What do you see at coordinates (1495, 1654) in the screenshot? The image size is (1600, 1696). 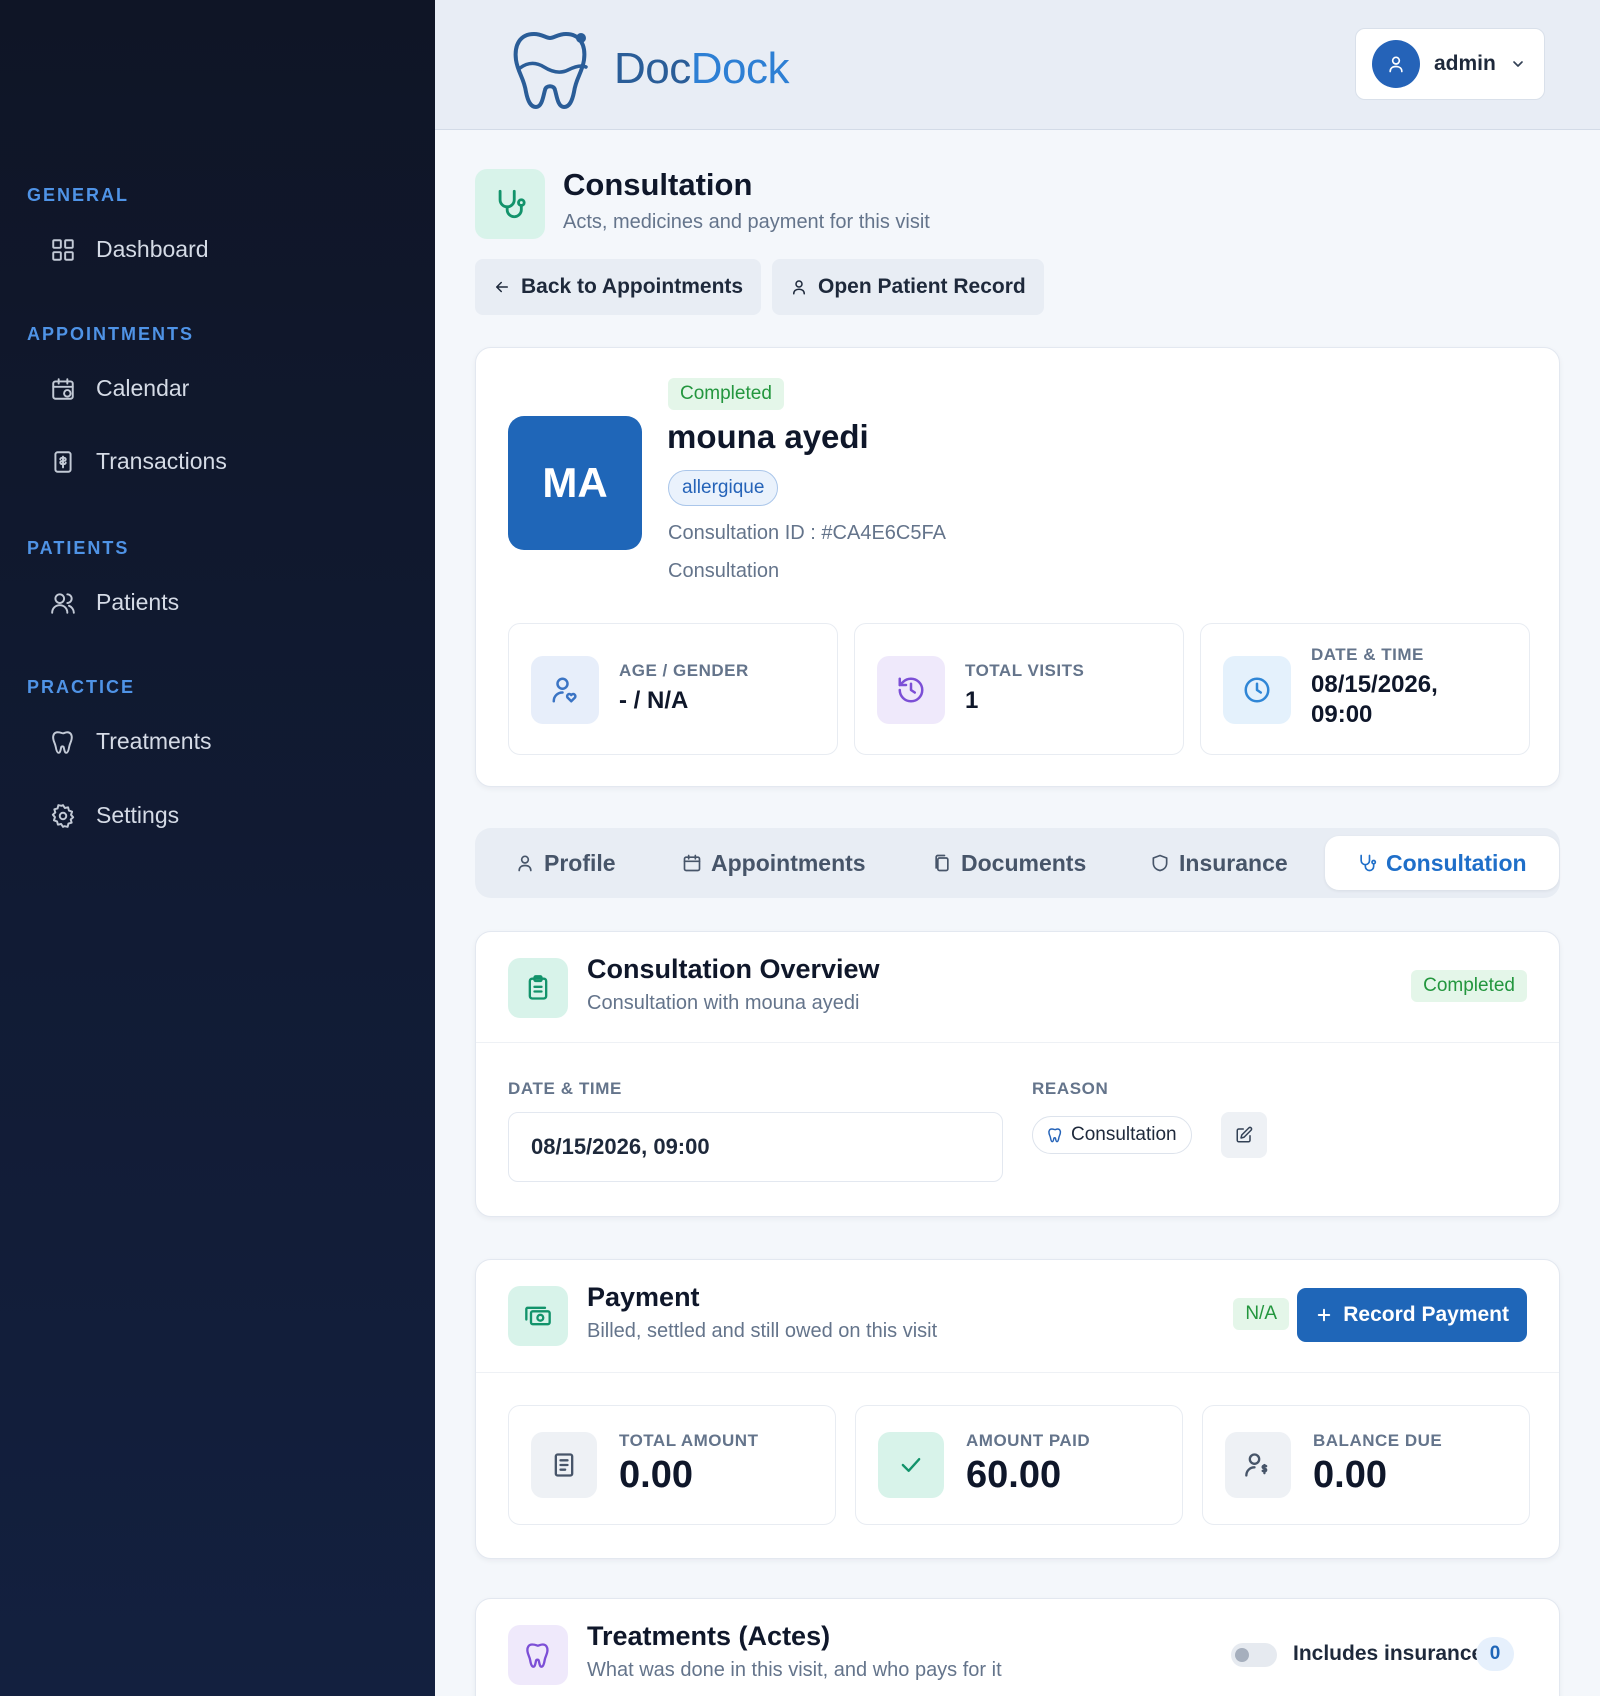 I see `treatments-count-badge: 0` at bounding box center [1495, 1654].